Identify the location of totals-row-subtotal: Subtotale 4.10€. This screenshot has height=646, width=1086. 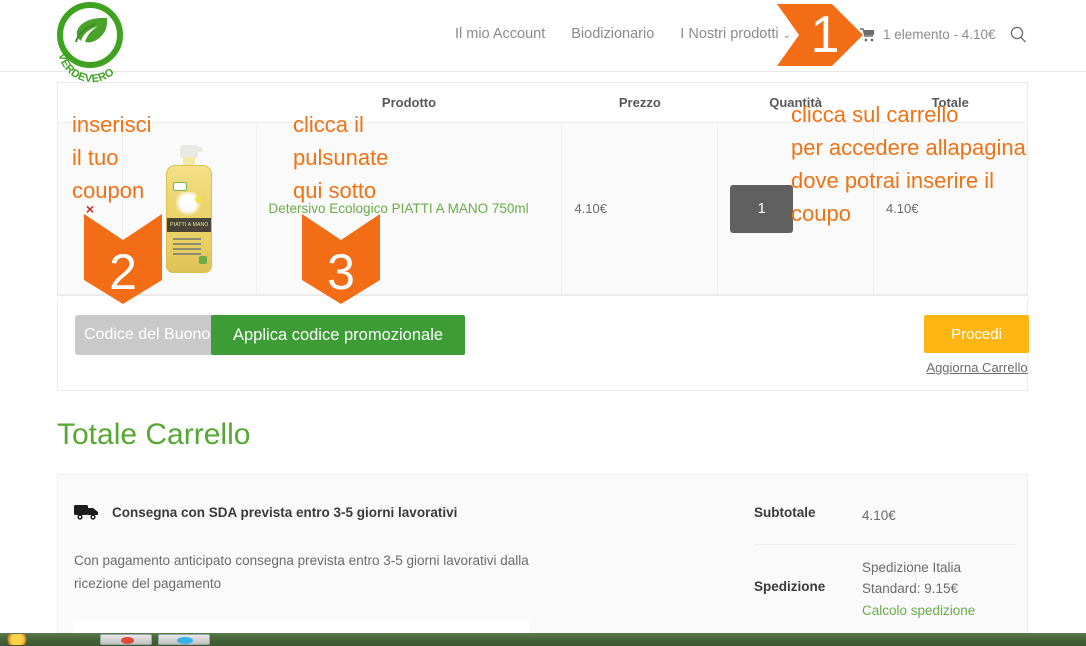
(885, 516).